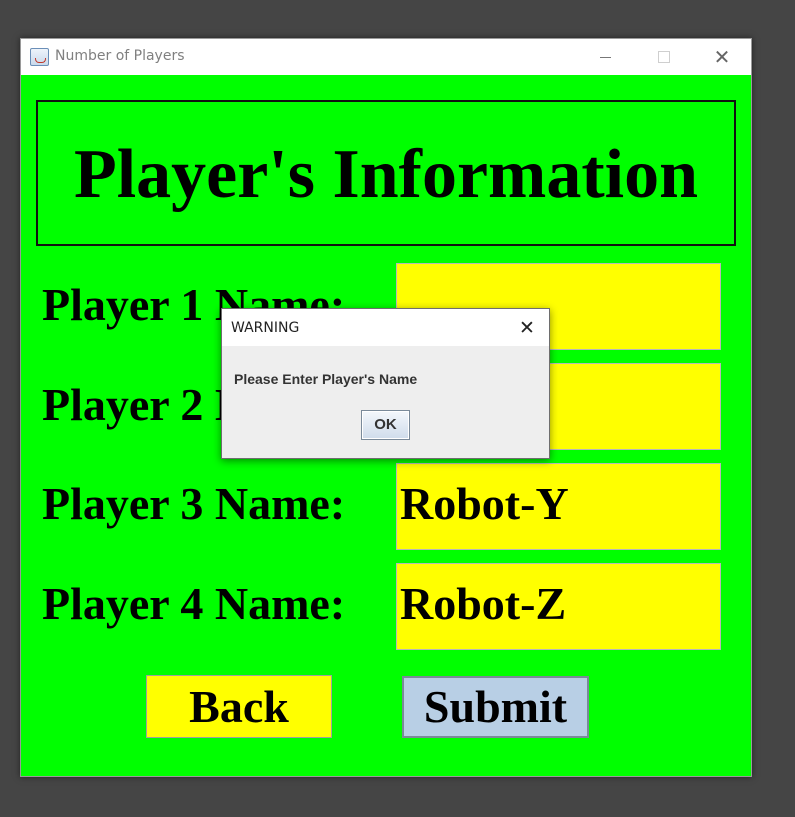 Image resolution: width=795 pixels, height=817 pixels. I want to click on back-button: Back, so click(239, 706).